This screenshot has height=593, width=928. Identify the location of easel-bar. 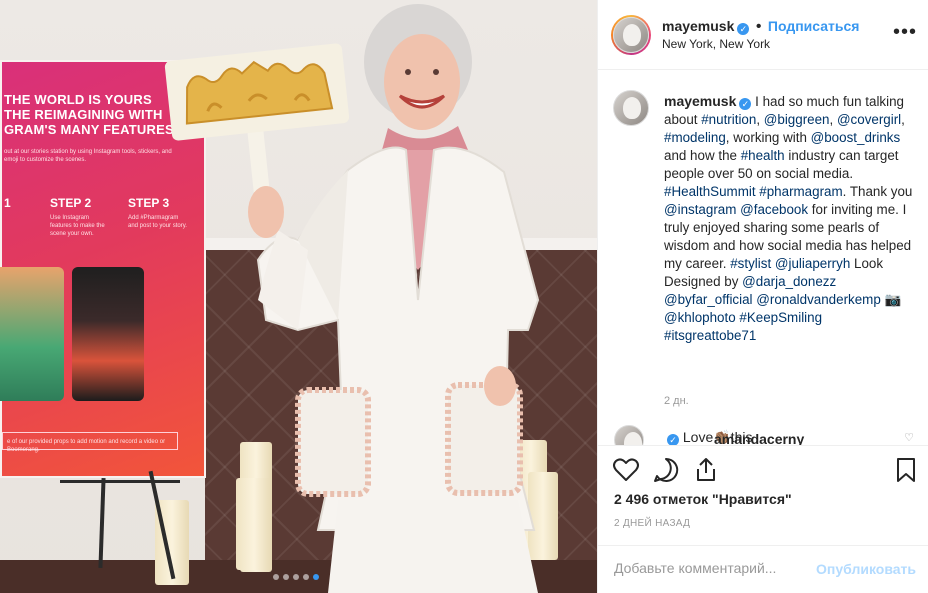
(120, 481).